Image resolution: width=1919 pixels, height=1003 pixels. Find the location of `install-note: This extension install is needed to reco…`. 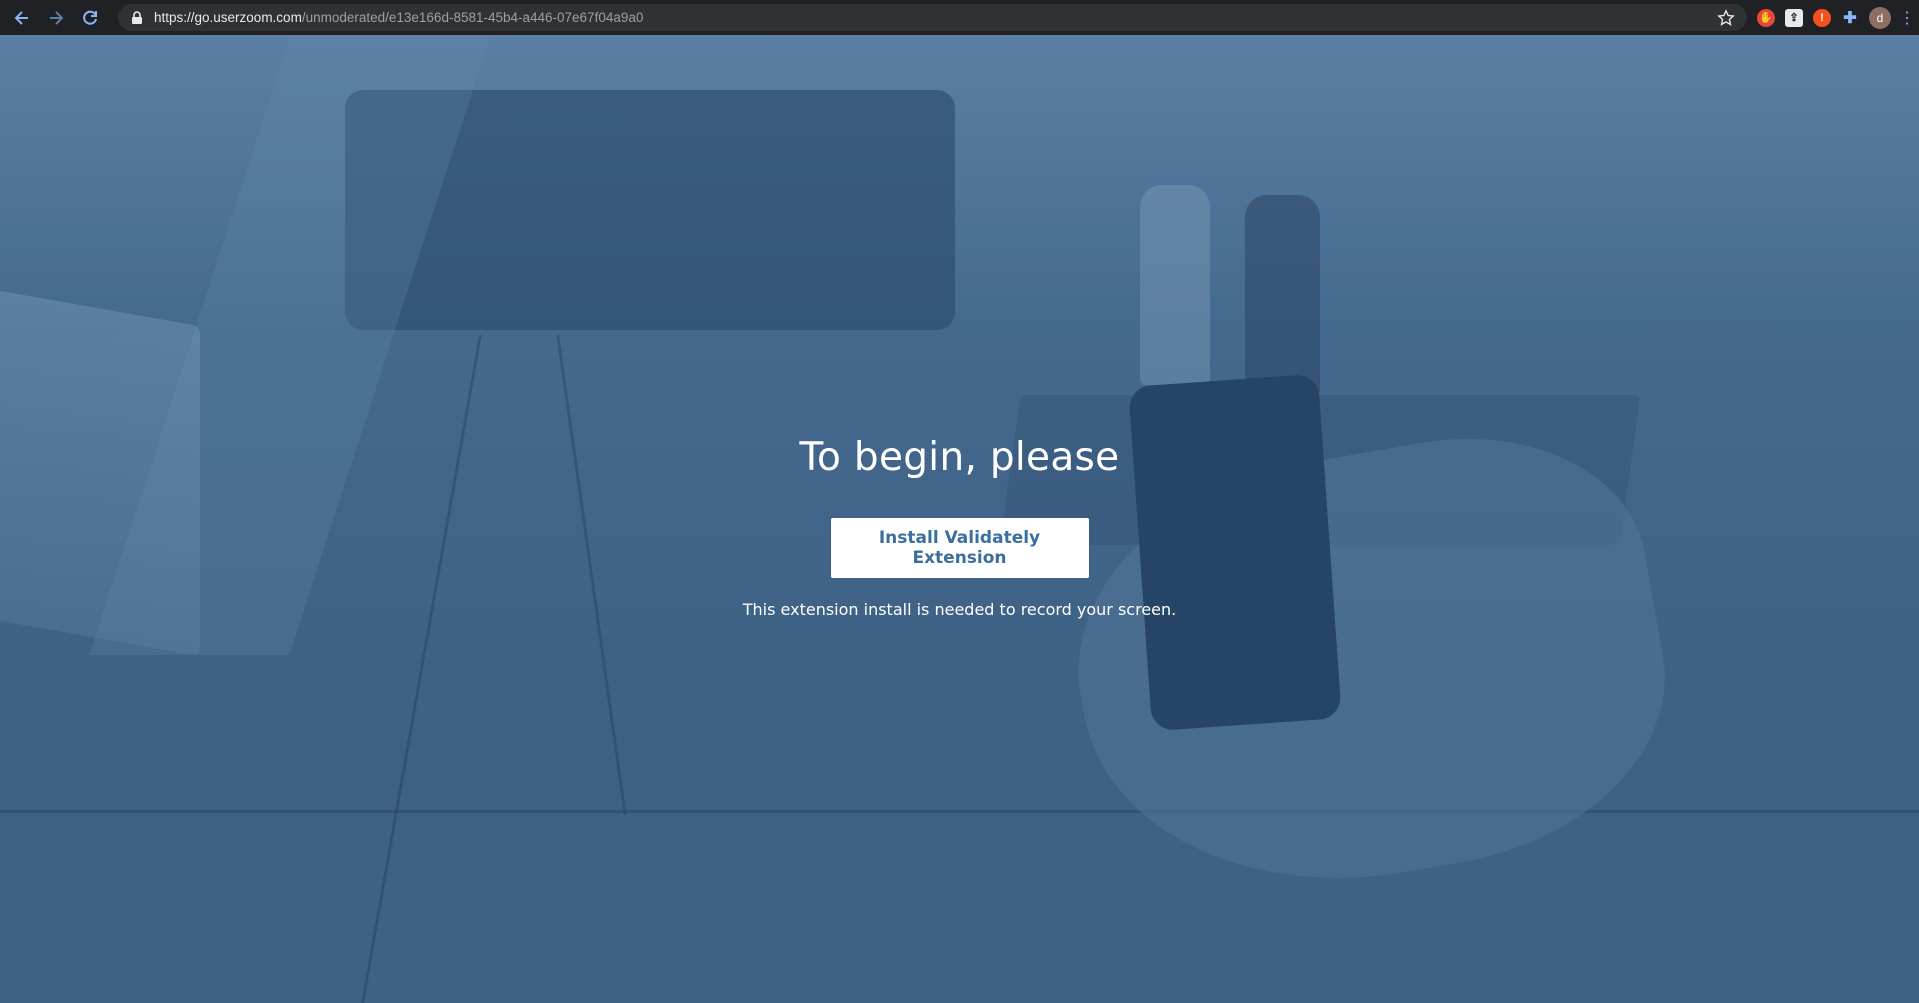

install-note: This extension install is needed to reco… is located at coordinates (959, 609).